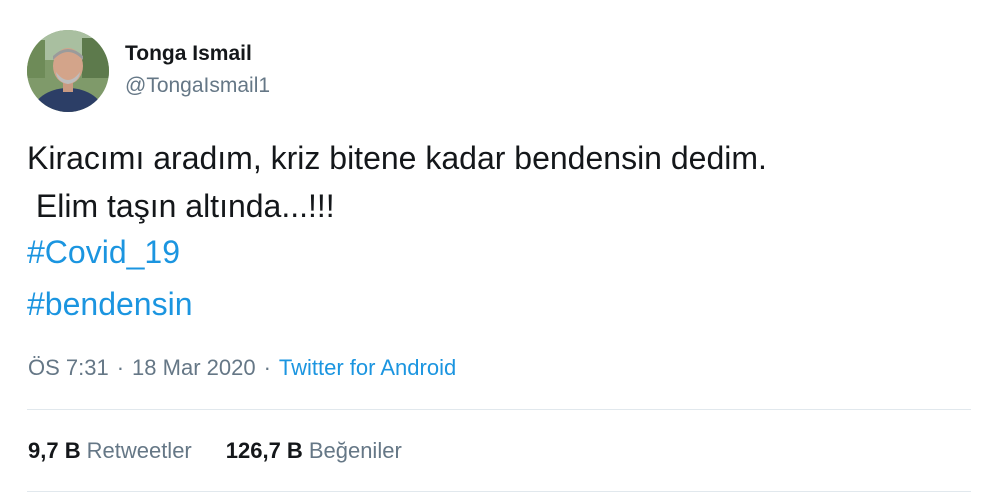  Describe the element at coordinates (54, 450) in the screenshot. I see `retweets-count: 9,7 B` at that location.